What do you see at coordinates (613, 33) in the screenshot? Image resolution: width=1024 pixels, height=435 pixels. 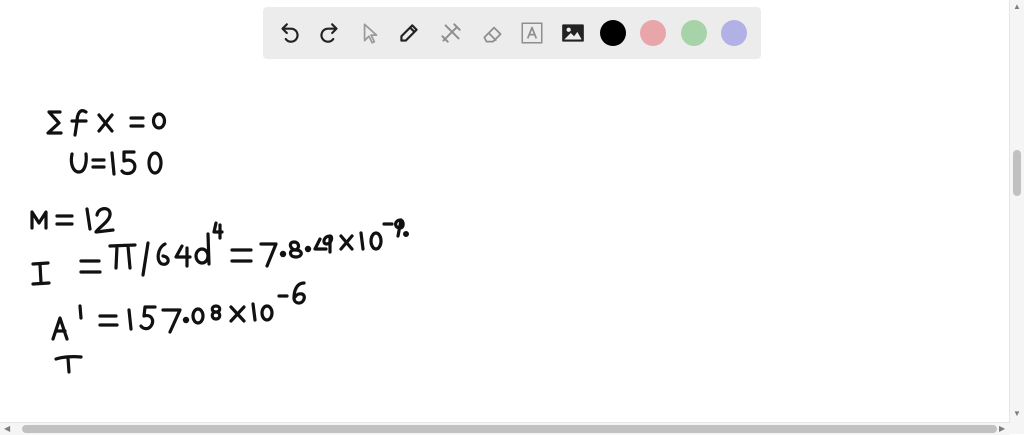 I see `color-swatch-black` at bounding box center [613, 33].